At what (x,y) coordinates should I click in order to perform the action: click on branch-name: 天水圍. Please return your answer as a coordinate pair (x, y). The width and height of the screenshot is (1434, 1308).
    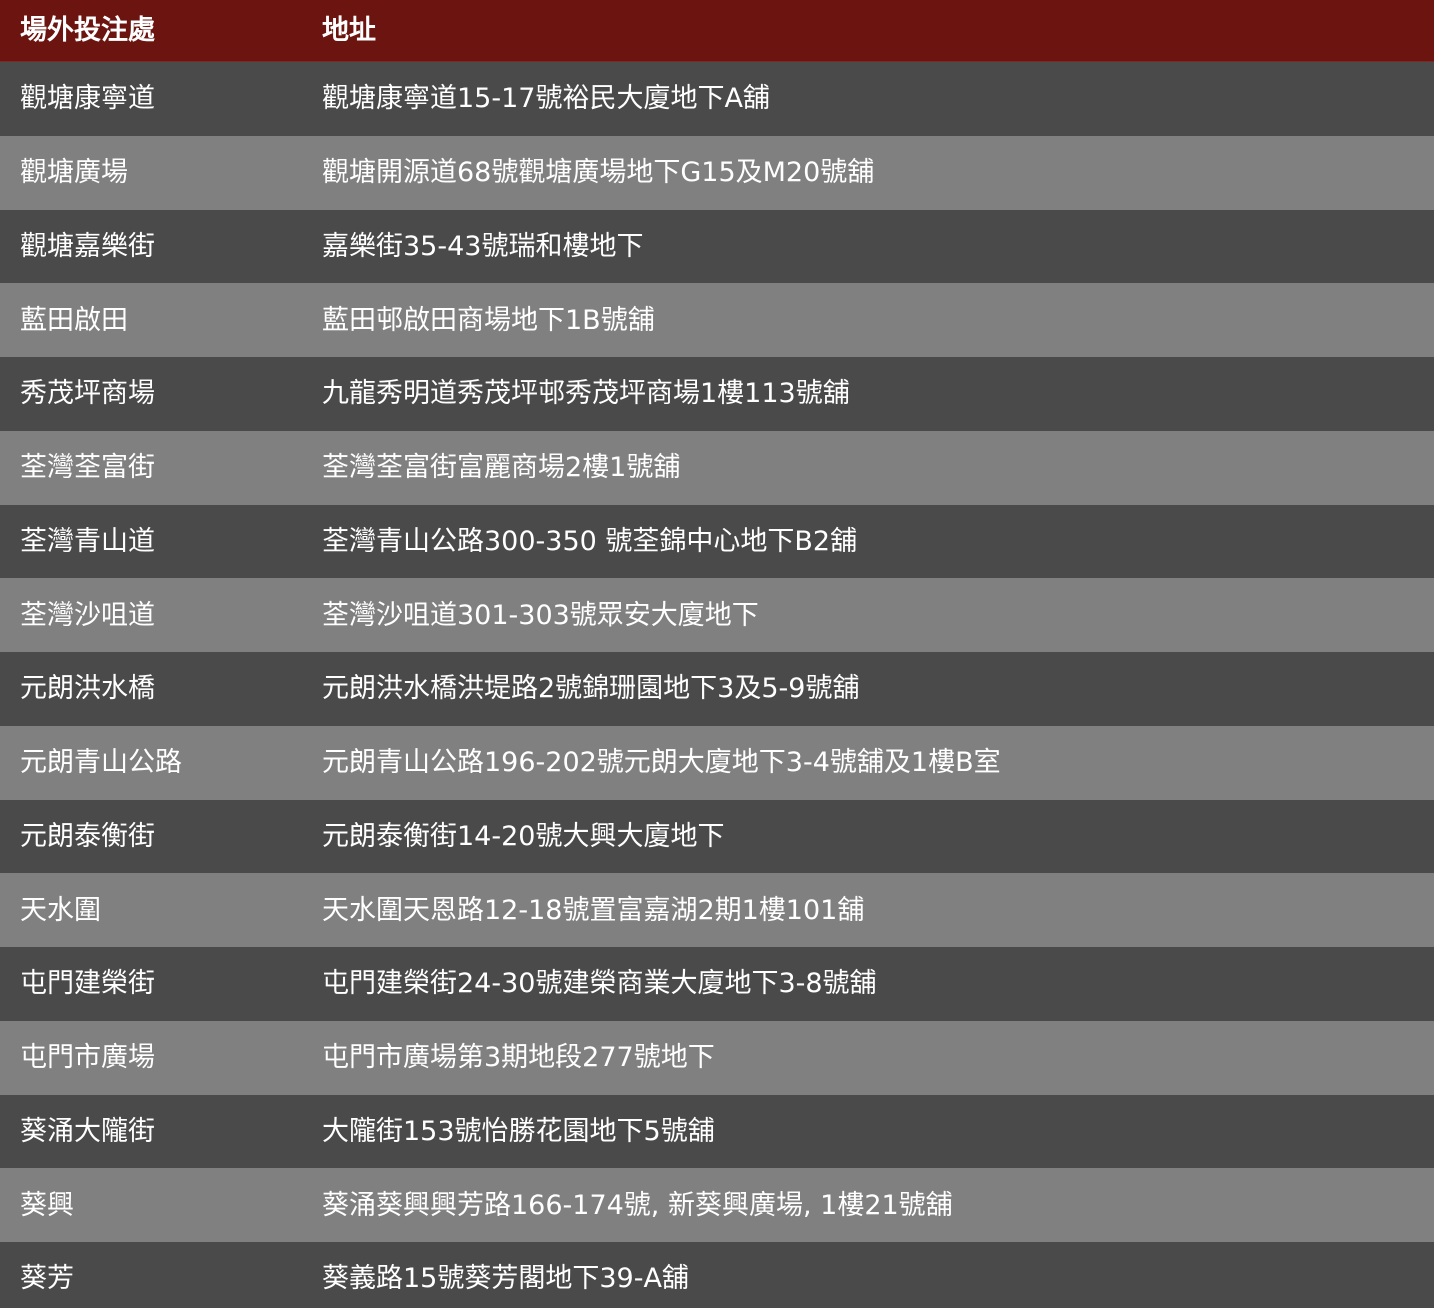
    Looking at the image, I should click on (60, 910).